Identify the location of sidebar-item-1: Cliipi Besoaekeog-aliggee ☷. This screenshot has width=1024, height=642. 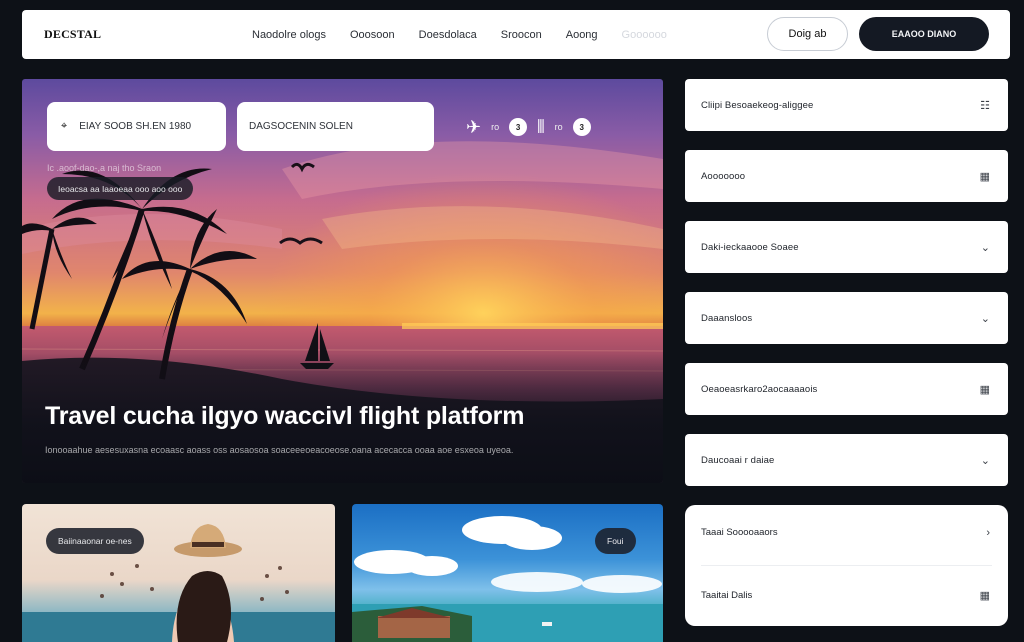
(846, 105).